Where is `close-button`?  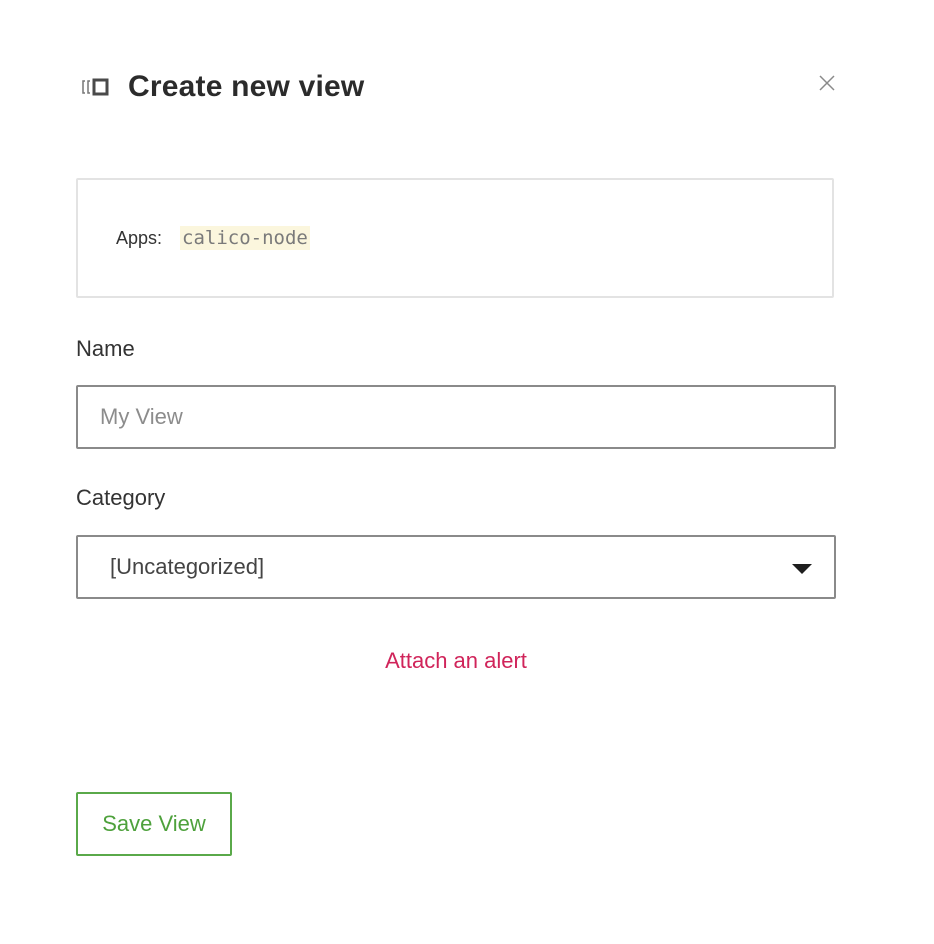 close-button is located at coordinates (827, 83).